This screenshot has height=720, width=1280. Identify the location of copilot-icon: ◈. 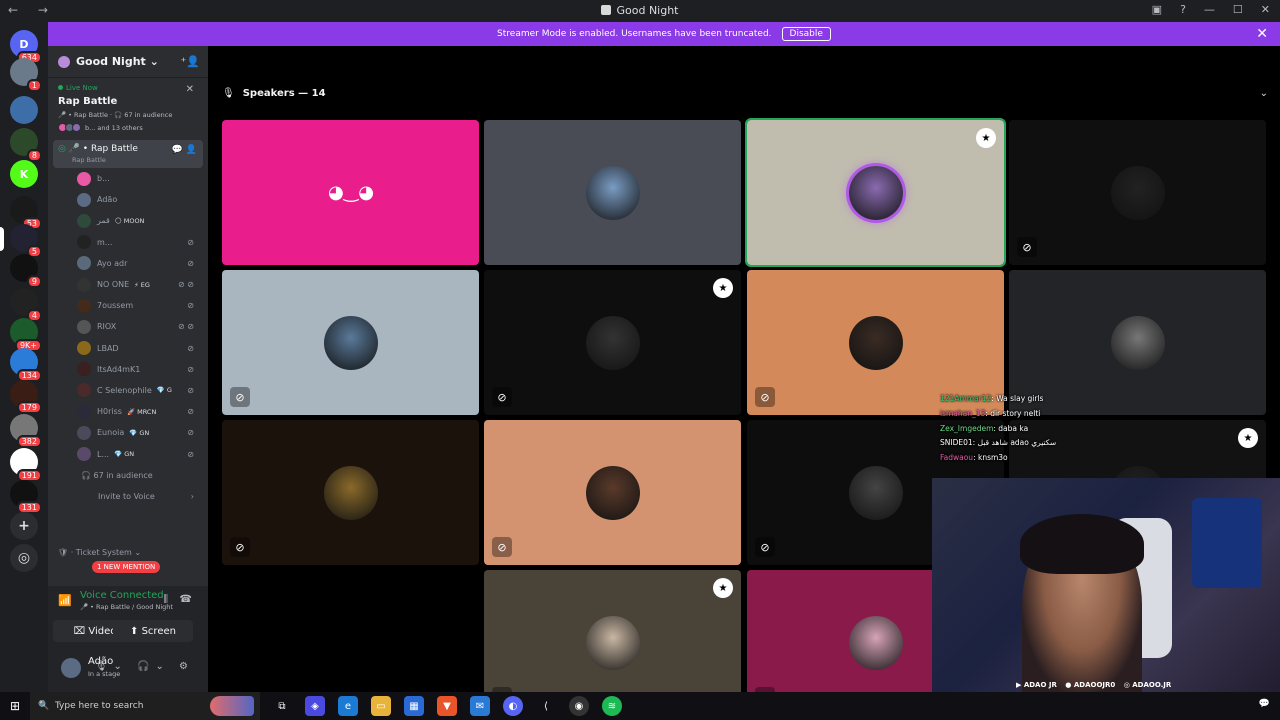
(315, 706).